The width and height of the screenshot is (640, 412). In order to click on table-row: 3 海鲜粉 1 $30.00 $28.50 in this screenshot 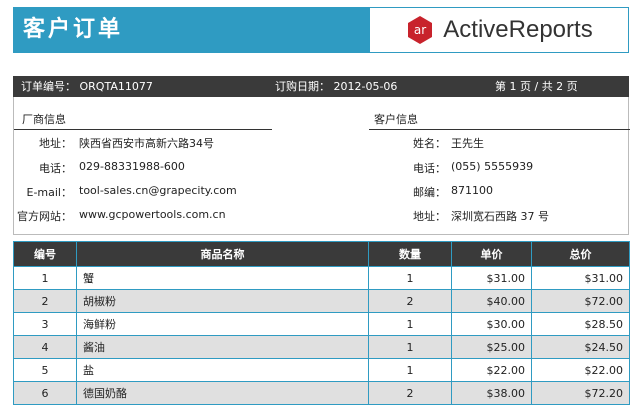, I will do `click(321, 324)`.